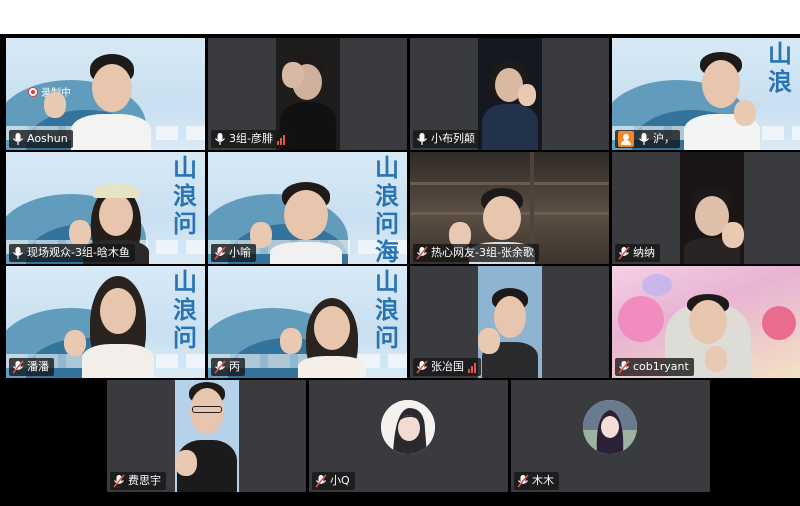 The height and width of the screenshot is (506, 800). I want to click on participant-tile-bing: 山浪问 丙, so click(307, 322).